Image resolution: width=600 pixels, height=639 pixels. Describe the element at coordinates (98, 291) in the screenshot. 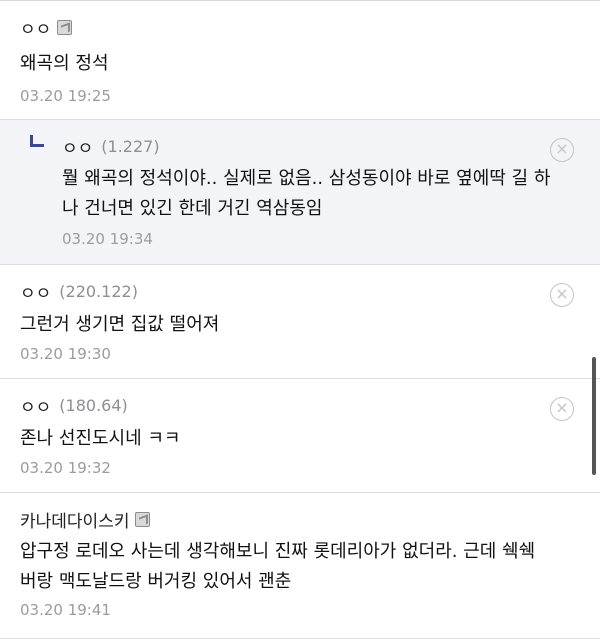

I see `author-ip: (220.122)` at that location.